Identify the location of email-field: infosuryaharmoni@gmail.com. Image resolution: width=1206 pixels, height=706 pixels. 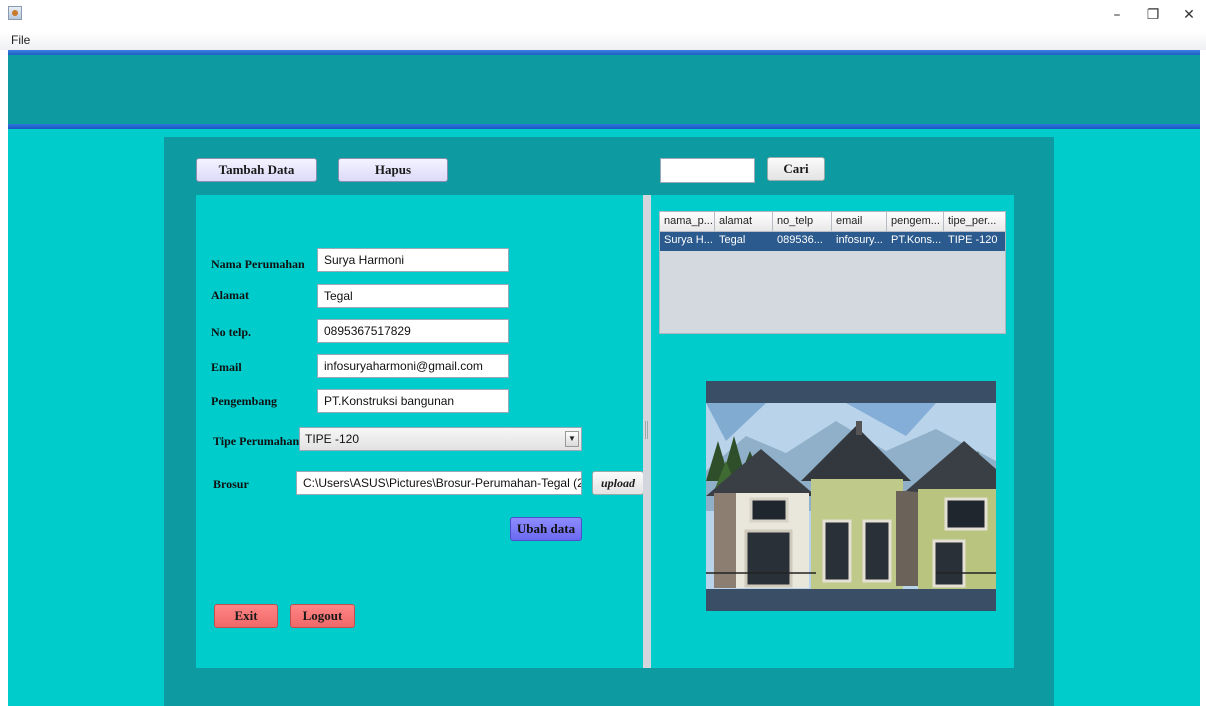
(413, 366).